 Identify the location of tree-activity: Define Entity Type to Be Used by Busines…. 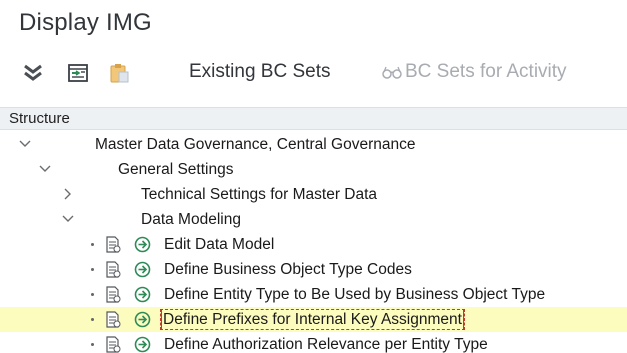
(313, 294).